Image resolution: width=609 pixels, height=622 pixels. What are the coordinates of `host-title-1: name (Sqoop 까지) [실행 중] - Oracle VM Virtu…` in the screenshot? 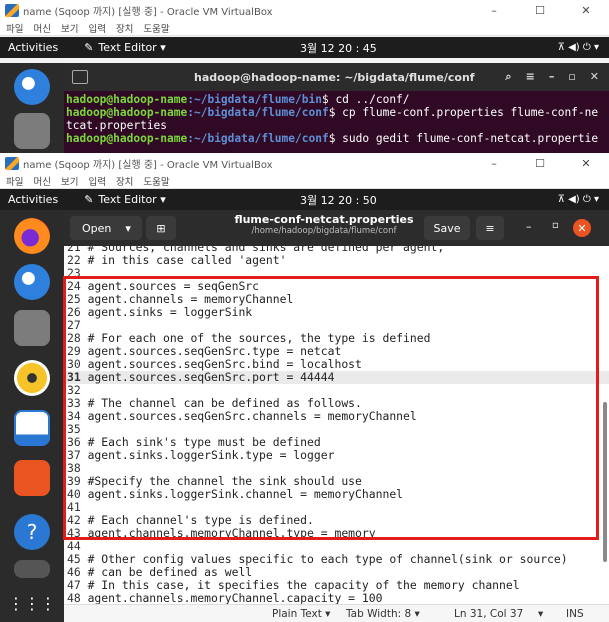 It's located at (148, 12).